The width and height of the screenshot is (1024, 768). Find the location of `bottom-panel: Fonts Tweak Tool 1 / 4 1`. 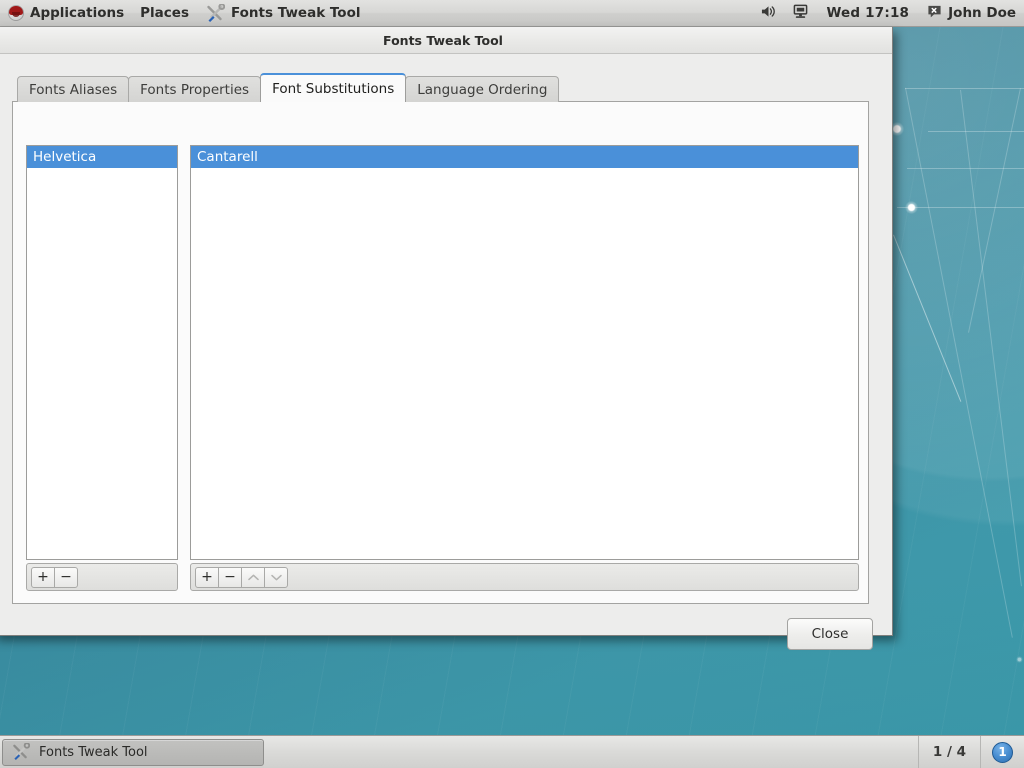

bottom-panel: Fonts Tweak Tool 1 / 4 1 is located at coordinates (512, 751).